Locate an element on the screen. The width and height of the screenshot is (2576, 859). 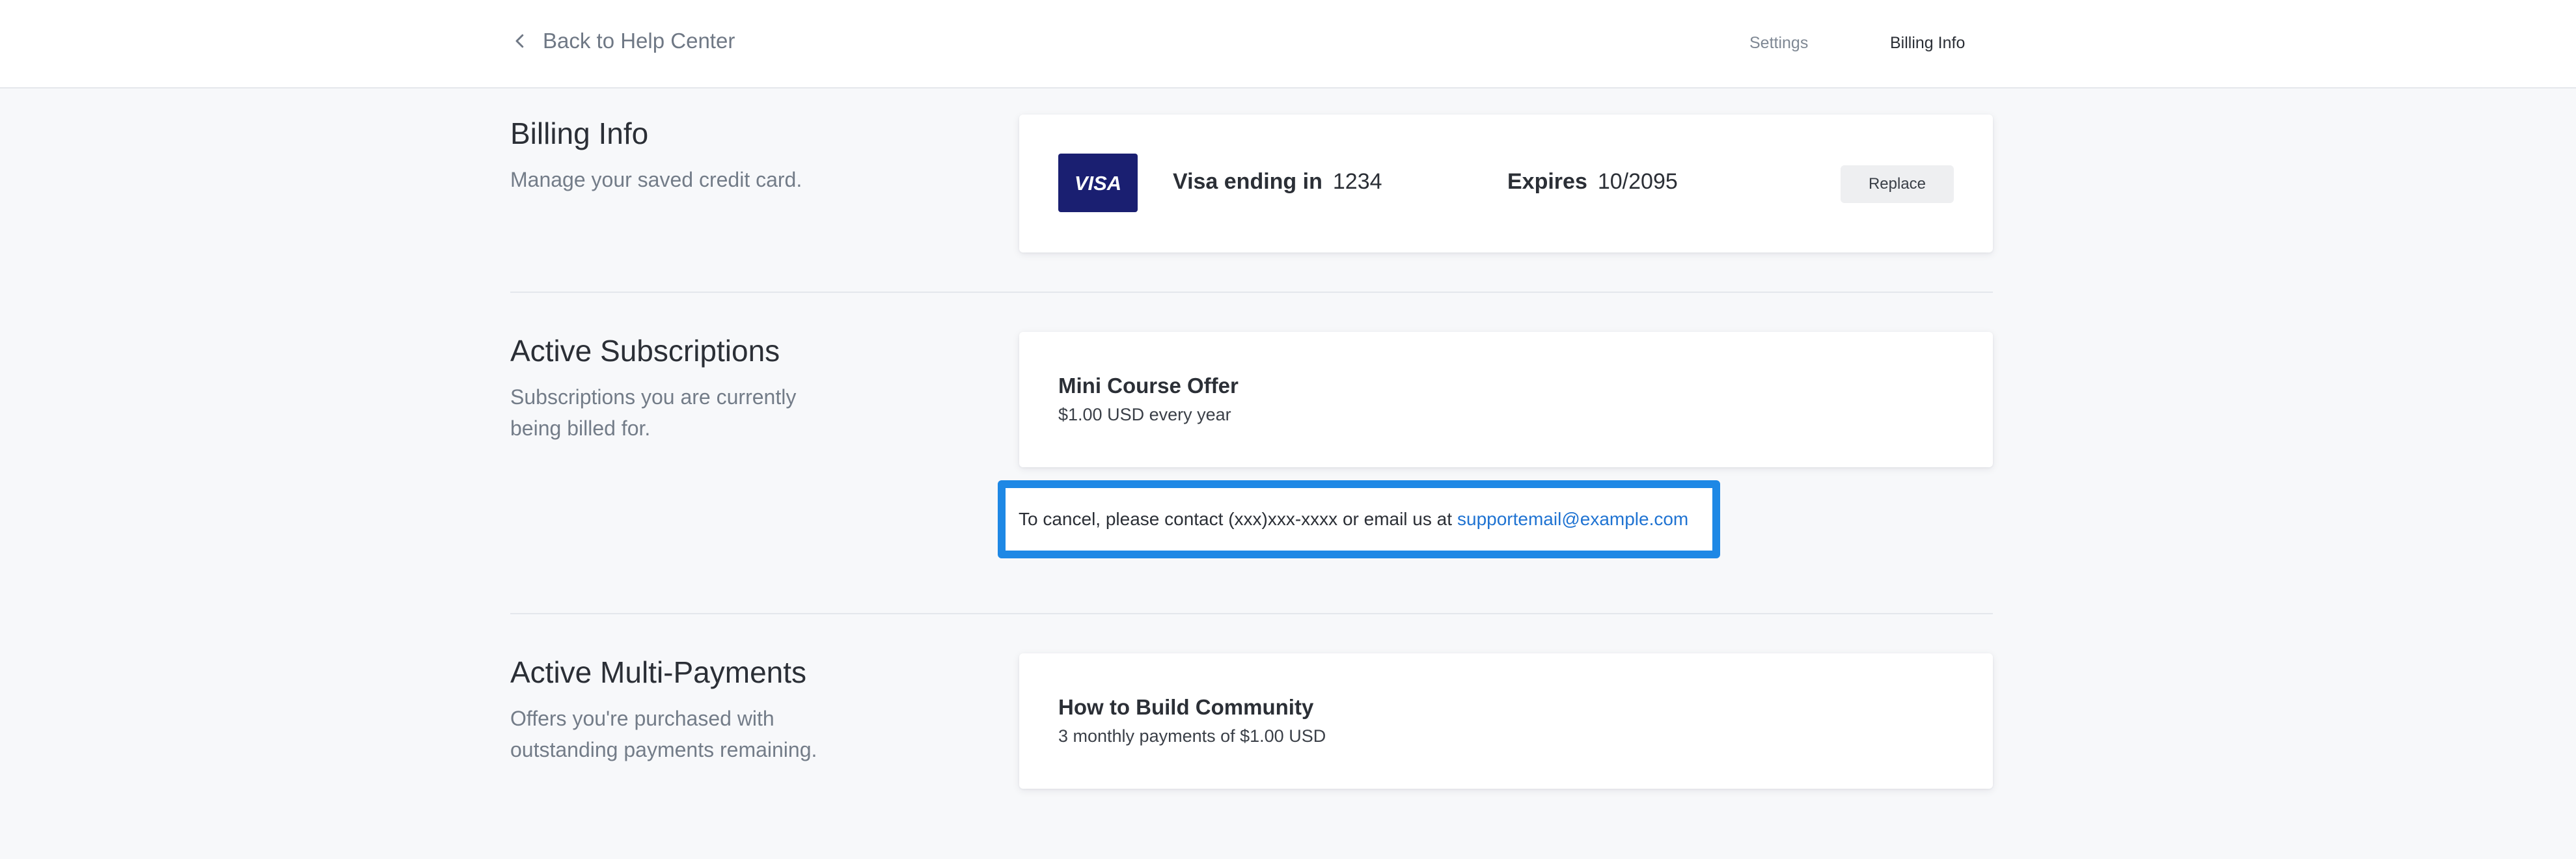
subscription-name: Mini Course Offer is located at coordinates (1148, 386).